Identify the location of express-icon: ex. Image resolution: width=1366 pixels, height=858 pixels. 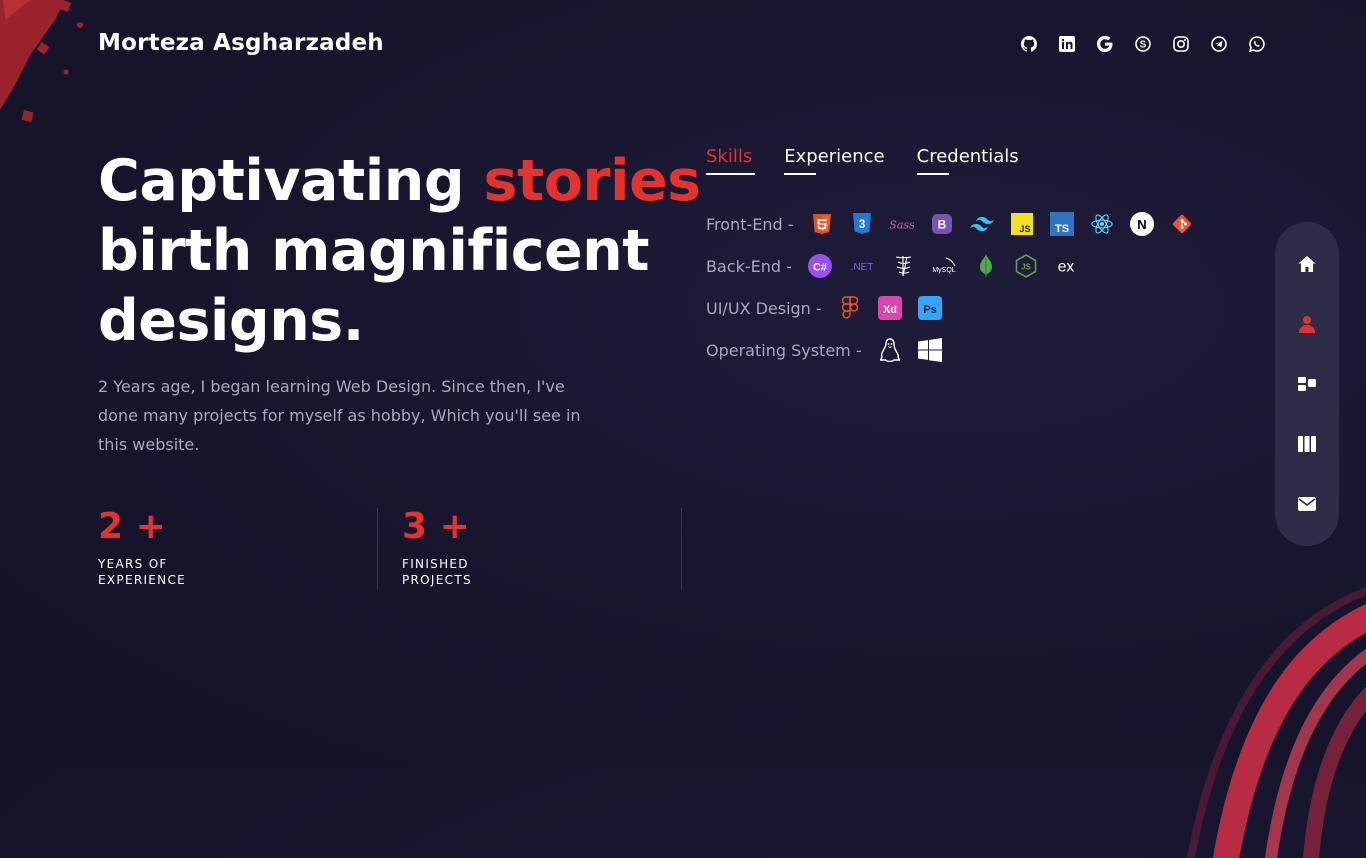
(1066, 266).